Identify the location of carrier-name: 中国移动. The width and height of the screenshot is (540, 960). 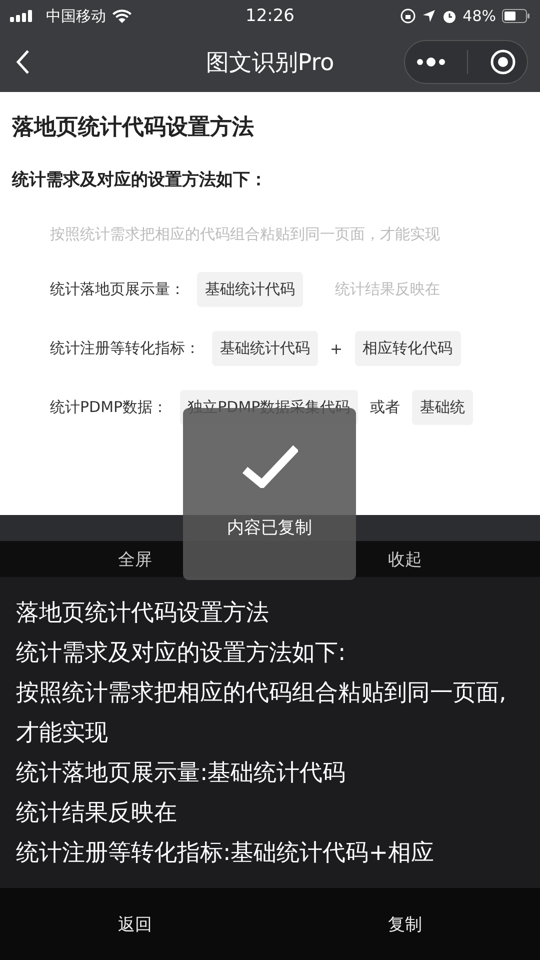
(76, 16).